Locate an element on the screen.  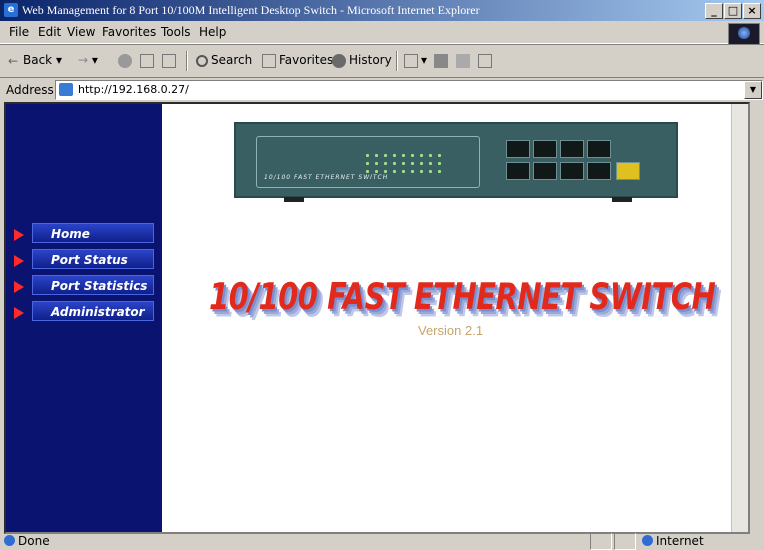
toolbar-separator is located at coordinates (397, 61).